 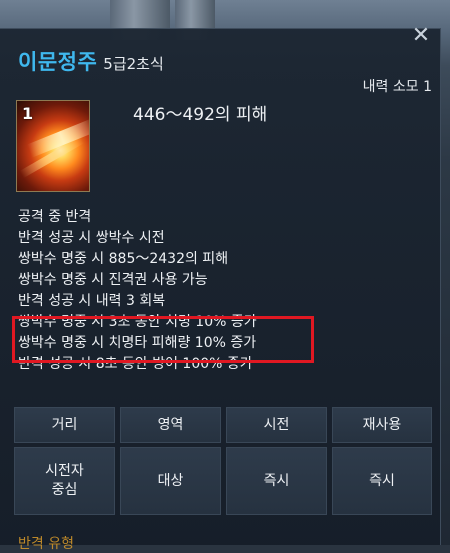 What do you see at coordinates (91, 238) in the screenshot?
I see `effect-line: 반격 성공 시 쌍박수 시전` at bounding box center [91, 238].